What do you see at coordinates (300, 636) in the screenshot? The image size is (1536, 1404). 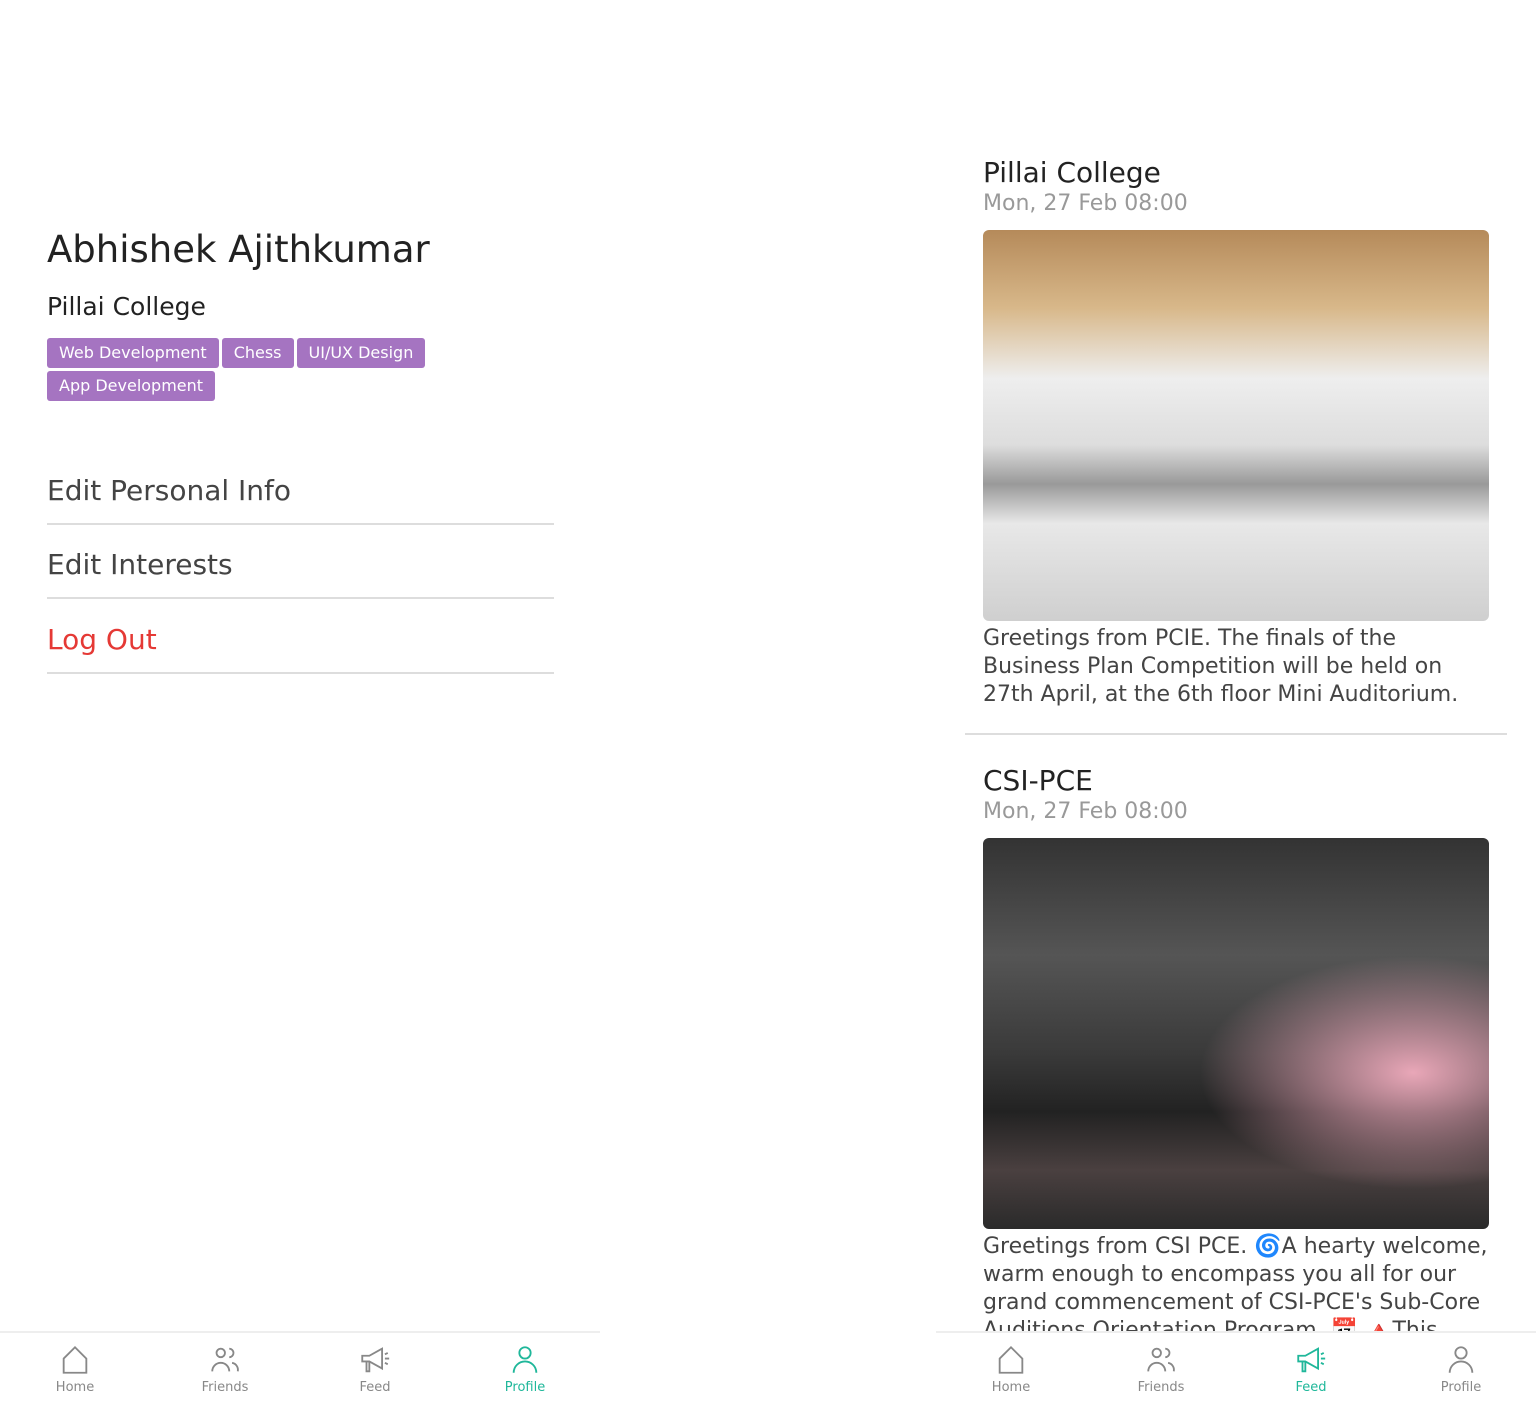 I see `log-out-button: Log Out` at bounding box center [300, 636].